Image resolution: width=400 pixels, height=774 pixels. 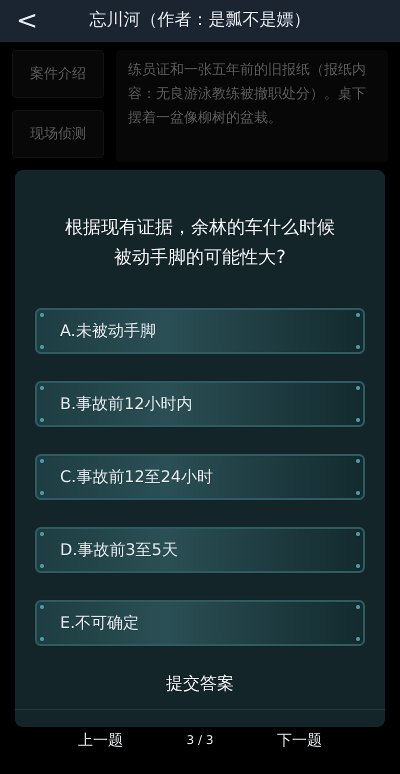 What do you see at coordinates (200, 331) in the screenshot?
I see `answer-option: A.未被动手脚` at bounding box center [200, 331].